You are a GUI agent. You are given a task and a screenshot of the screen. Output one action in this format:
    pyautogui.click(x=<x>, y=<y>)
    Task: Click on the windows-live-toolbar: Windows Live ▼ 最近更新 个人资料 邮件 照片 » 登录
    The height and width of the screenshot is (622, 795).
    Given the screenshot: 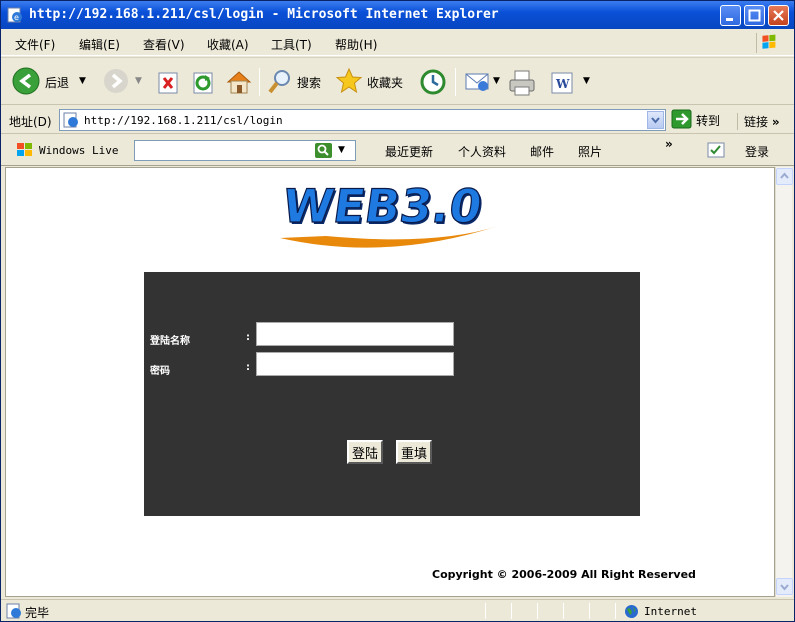 What is the action you would take?
    pyautogui.click(x=397, y=150)
    